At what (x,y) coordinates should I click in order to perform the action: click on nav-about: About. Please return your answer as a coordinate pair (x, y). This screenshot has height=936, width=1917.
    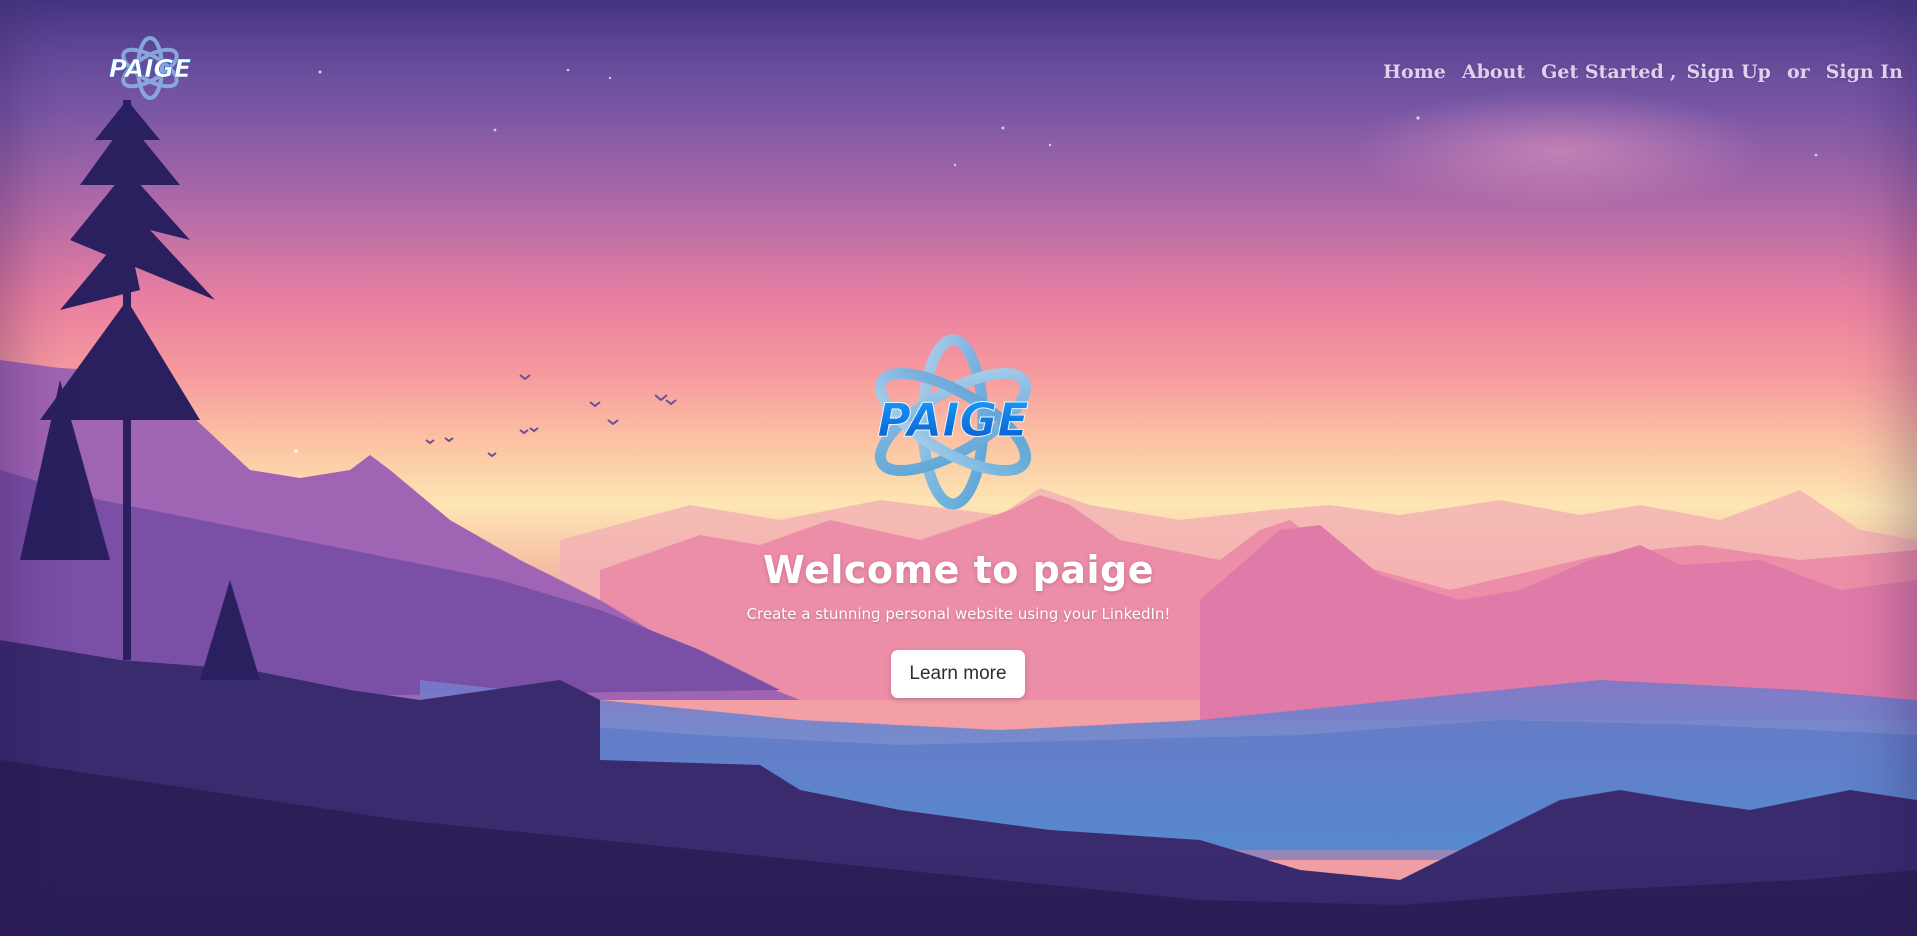
    Looking at the image, I should click on (1493, 72).